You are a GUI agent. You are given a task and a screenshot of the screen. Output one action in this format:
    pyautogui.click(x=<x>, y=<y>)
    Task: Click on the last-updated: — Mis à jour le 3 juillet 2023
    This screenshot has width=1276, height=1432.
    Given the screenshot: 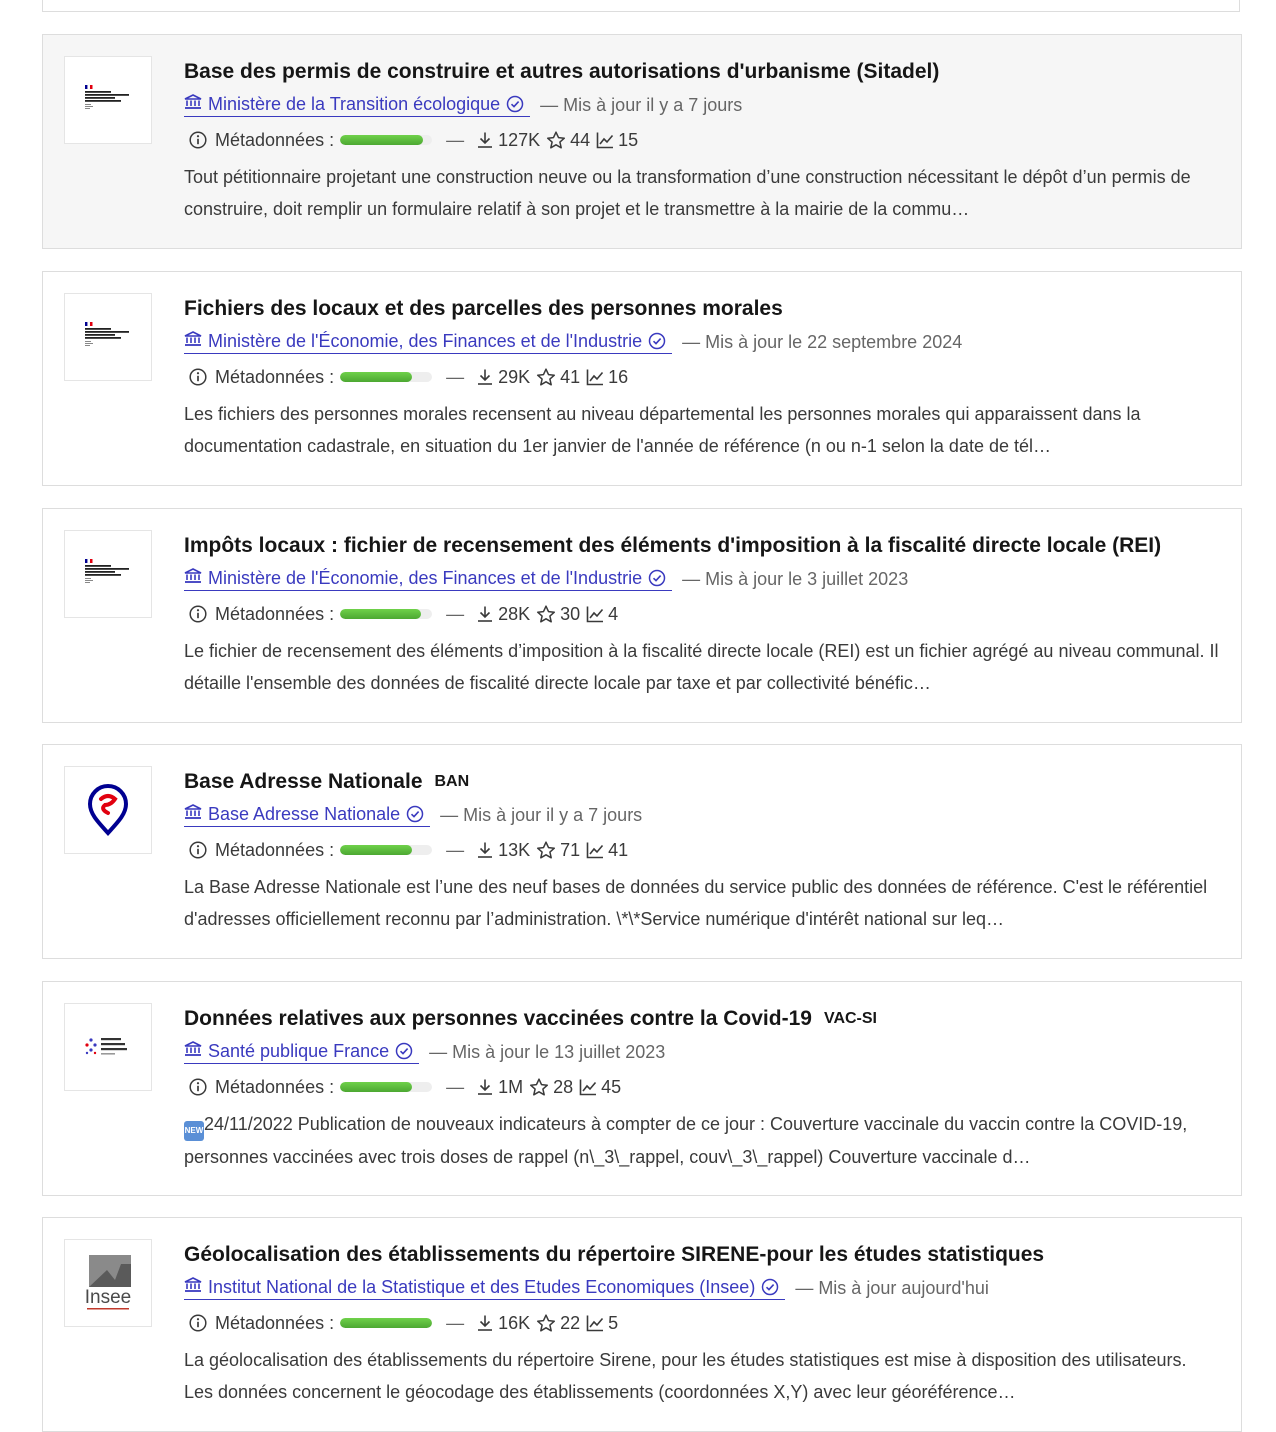 What is the action you would take?
    pyautogui.click(x=795, y=578)
    